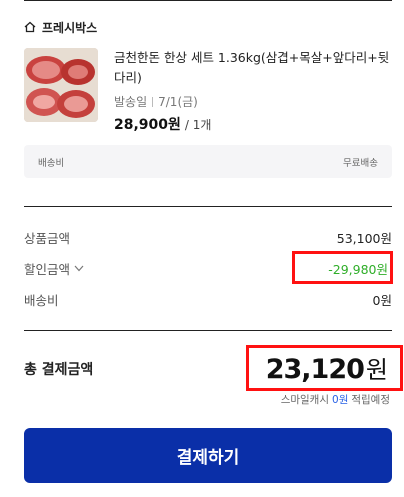 Image resolution: width=404 pixels, height=497 pixels. I want to click on delivery-value: 0원, so click(382, 300).